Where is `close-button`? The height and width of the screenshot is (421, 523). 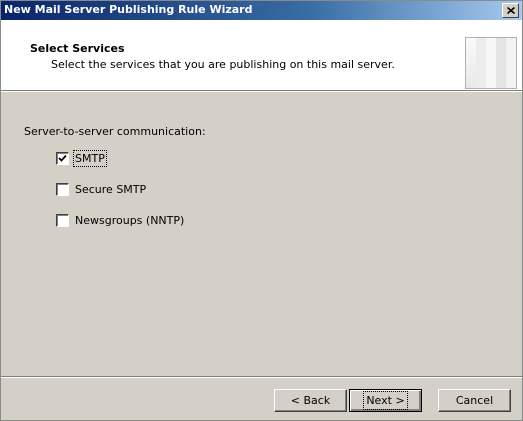
close-button is located at coordinates (510, 10).